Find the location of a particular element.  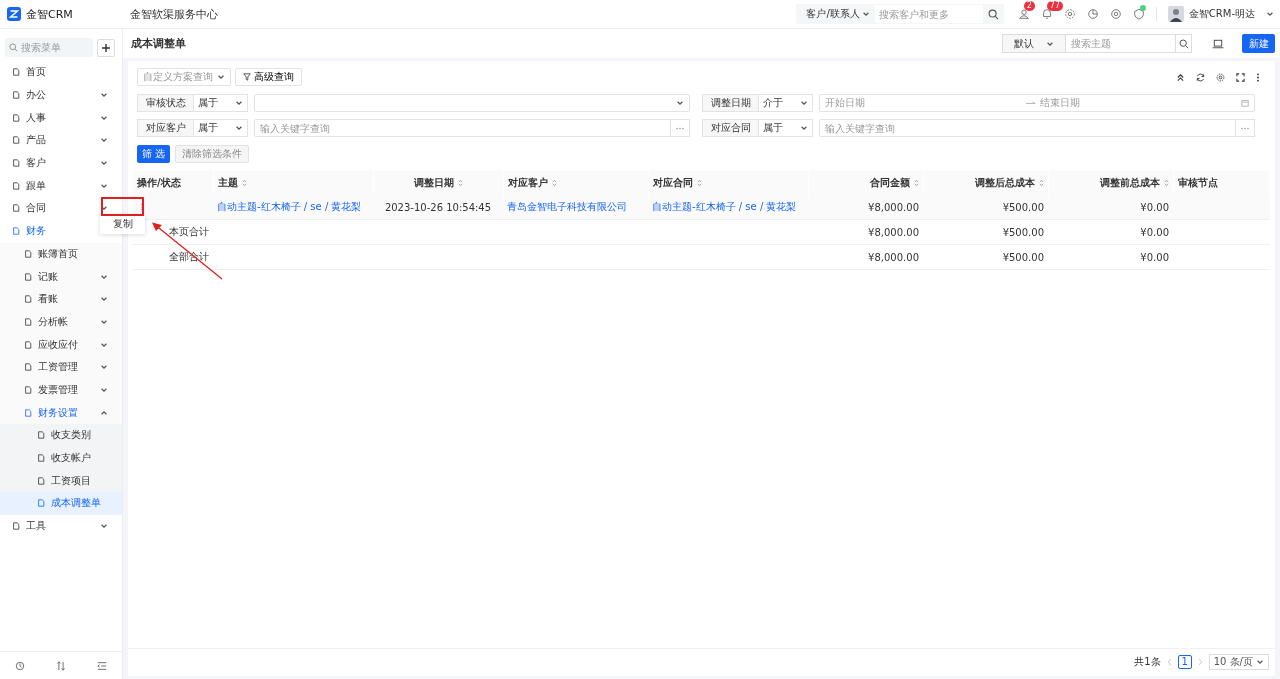

table-cell: 2023-10-26 10:54:45 is located at coordinates (438, 207).